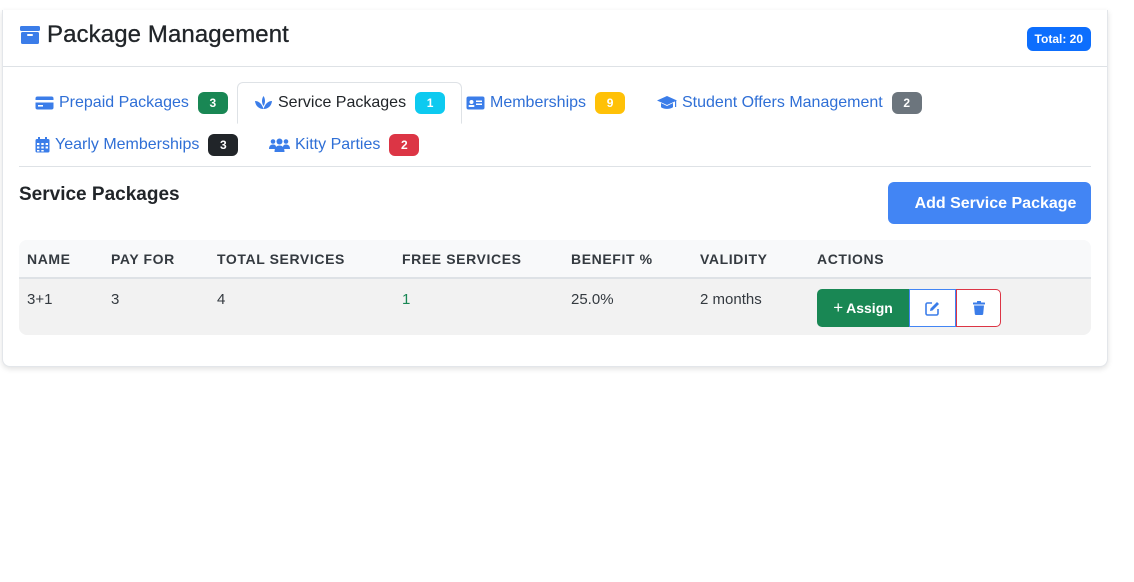 The height and width of the screenshot is (582, 1134). I want to click on column-header-actions: ACTIONS, so click(851, 259).